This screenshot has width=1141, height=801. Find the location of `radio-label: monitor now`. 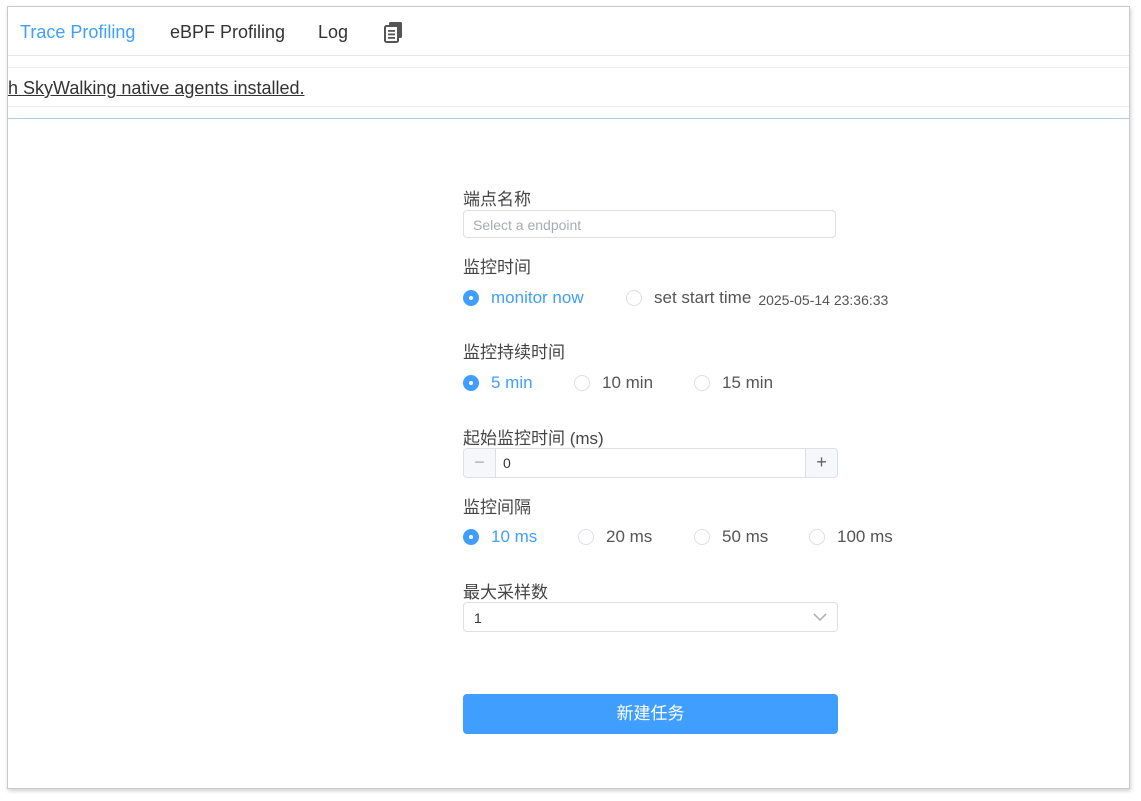

radio-label: monitor now is located at coordinates (537, 297).